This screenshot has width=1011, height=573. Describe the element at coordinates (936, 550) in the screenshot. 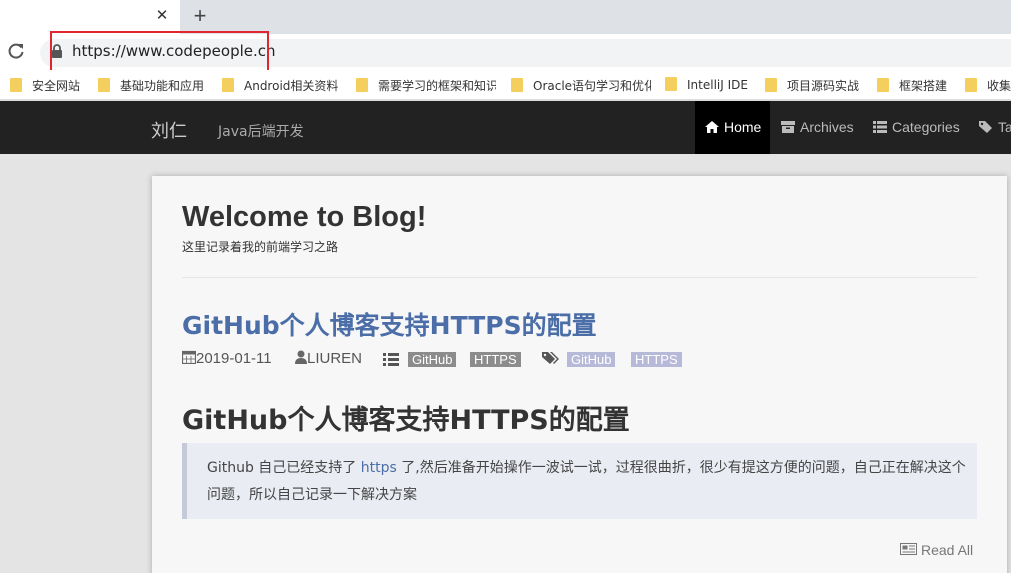

I see `read-all-link: Read All` at that location.